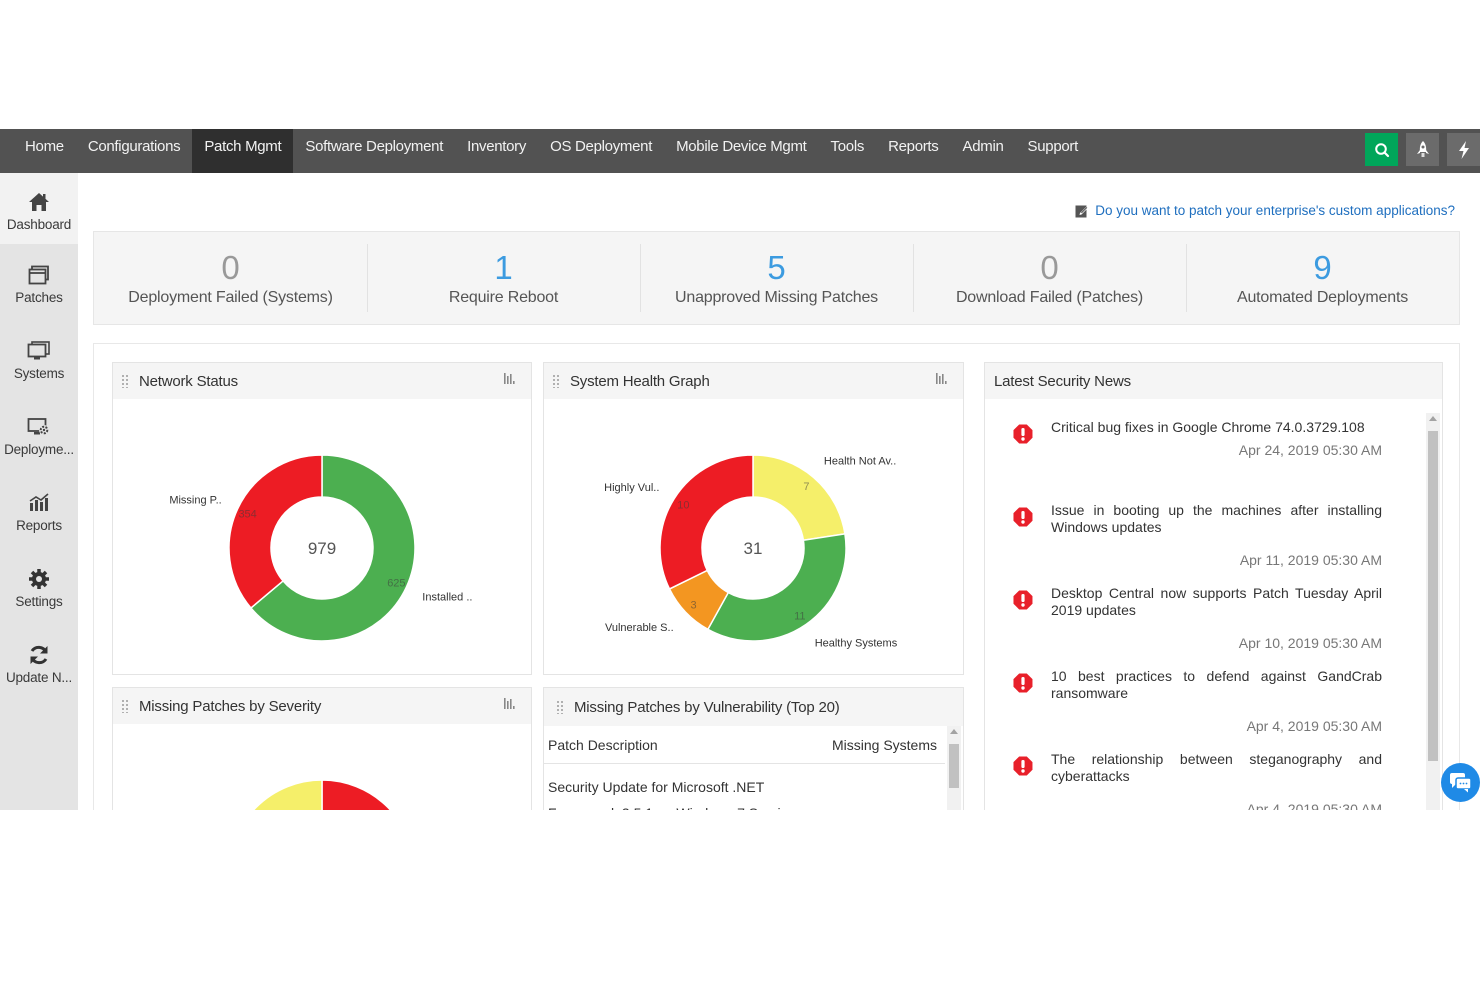 Image resolution: width=1480 pixels, height=987 pixels. Describe the element at coordinates (1062, 381) in the screenshot. I see `widget-title: Latest Security News` at that location.